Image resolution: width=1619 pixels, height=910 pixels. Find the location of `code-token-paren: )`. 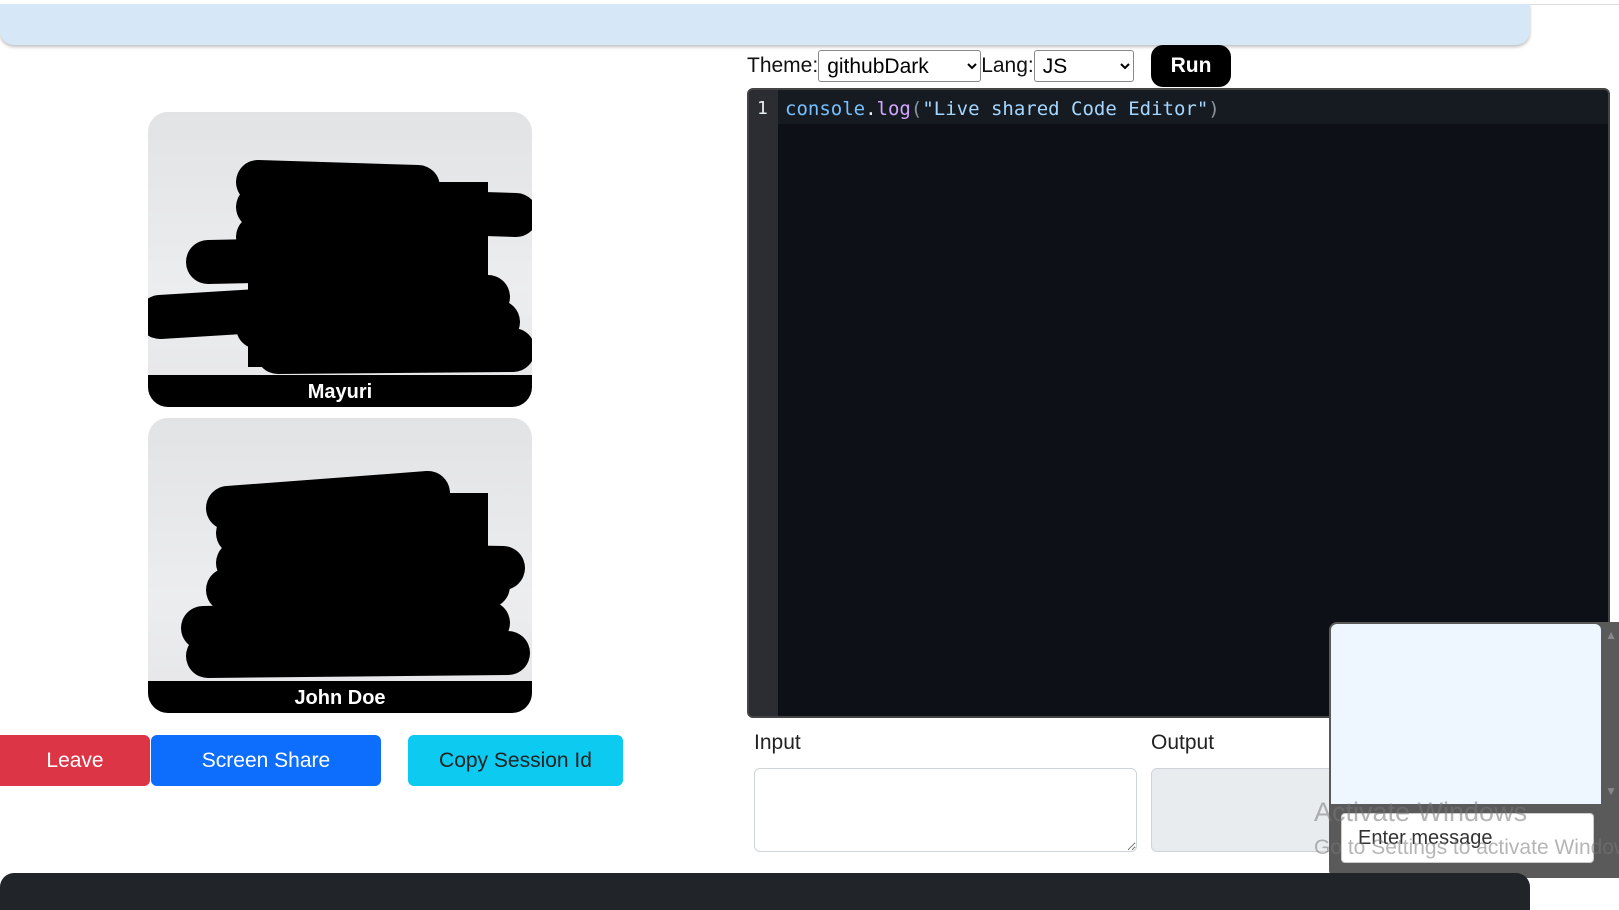

code-token-paren: ) is located at coordinates (1214, 109).